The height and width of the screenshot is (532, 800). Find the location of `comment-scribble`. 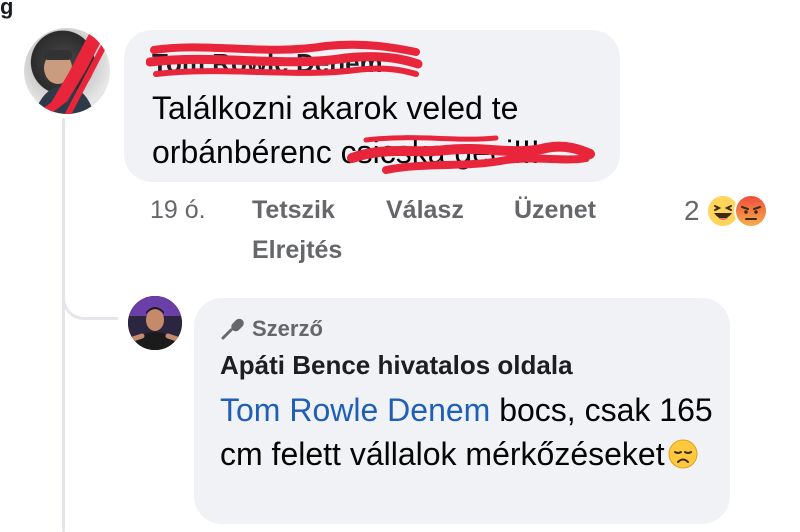

comment-scribble is located at coordinates (471, 154).